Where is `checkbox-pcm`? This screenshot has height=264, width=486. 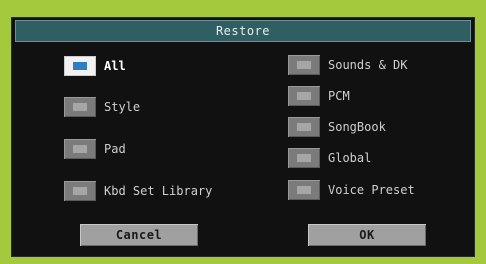
checkbox-pcm is located at coordinates (304, 96).